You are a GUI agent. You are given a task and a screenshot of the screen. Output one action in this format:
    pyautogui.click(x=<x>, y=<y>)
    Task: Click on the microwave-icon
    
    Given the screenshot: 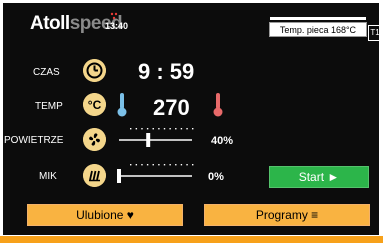 What is the action you would take?
    pyautogui.click(x=94, y=175)
    